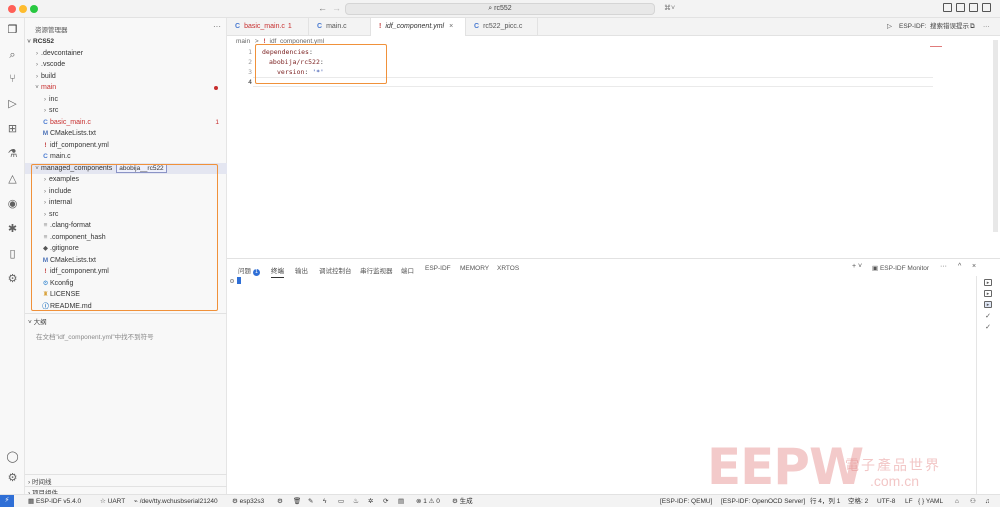 The width and height of the screenshot is (1000, 507). What do you see at coordinates (973, 501) in the screenshot?
I see `copilot-status-icon: ⚇` at bounding box center [973, 501].